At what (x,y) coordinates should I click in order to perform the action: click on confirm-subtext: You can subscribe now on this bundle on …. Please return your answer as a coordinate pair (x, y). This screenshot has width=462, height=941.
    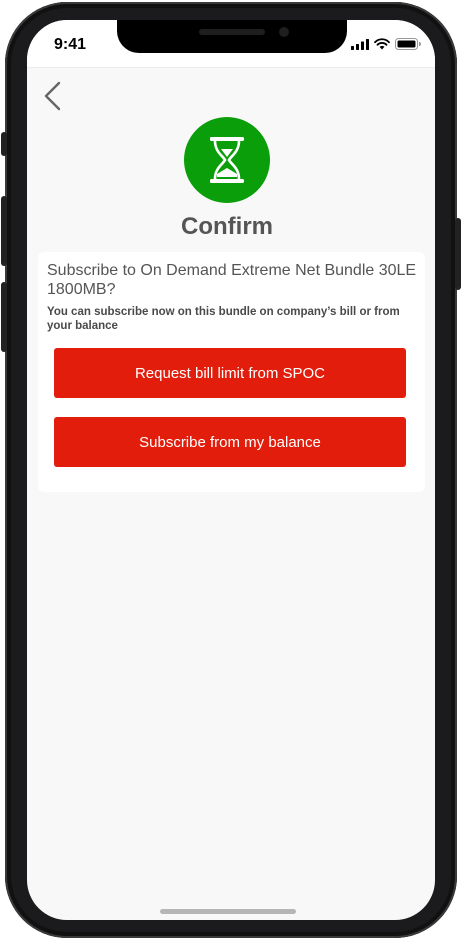
    Looking at the image, I should click on (223, 319).